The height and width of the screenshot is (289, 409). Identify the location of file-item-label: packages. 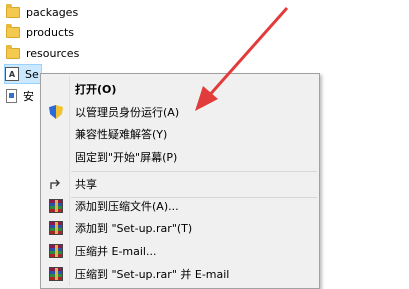
(52, 12).